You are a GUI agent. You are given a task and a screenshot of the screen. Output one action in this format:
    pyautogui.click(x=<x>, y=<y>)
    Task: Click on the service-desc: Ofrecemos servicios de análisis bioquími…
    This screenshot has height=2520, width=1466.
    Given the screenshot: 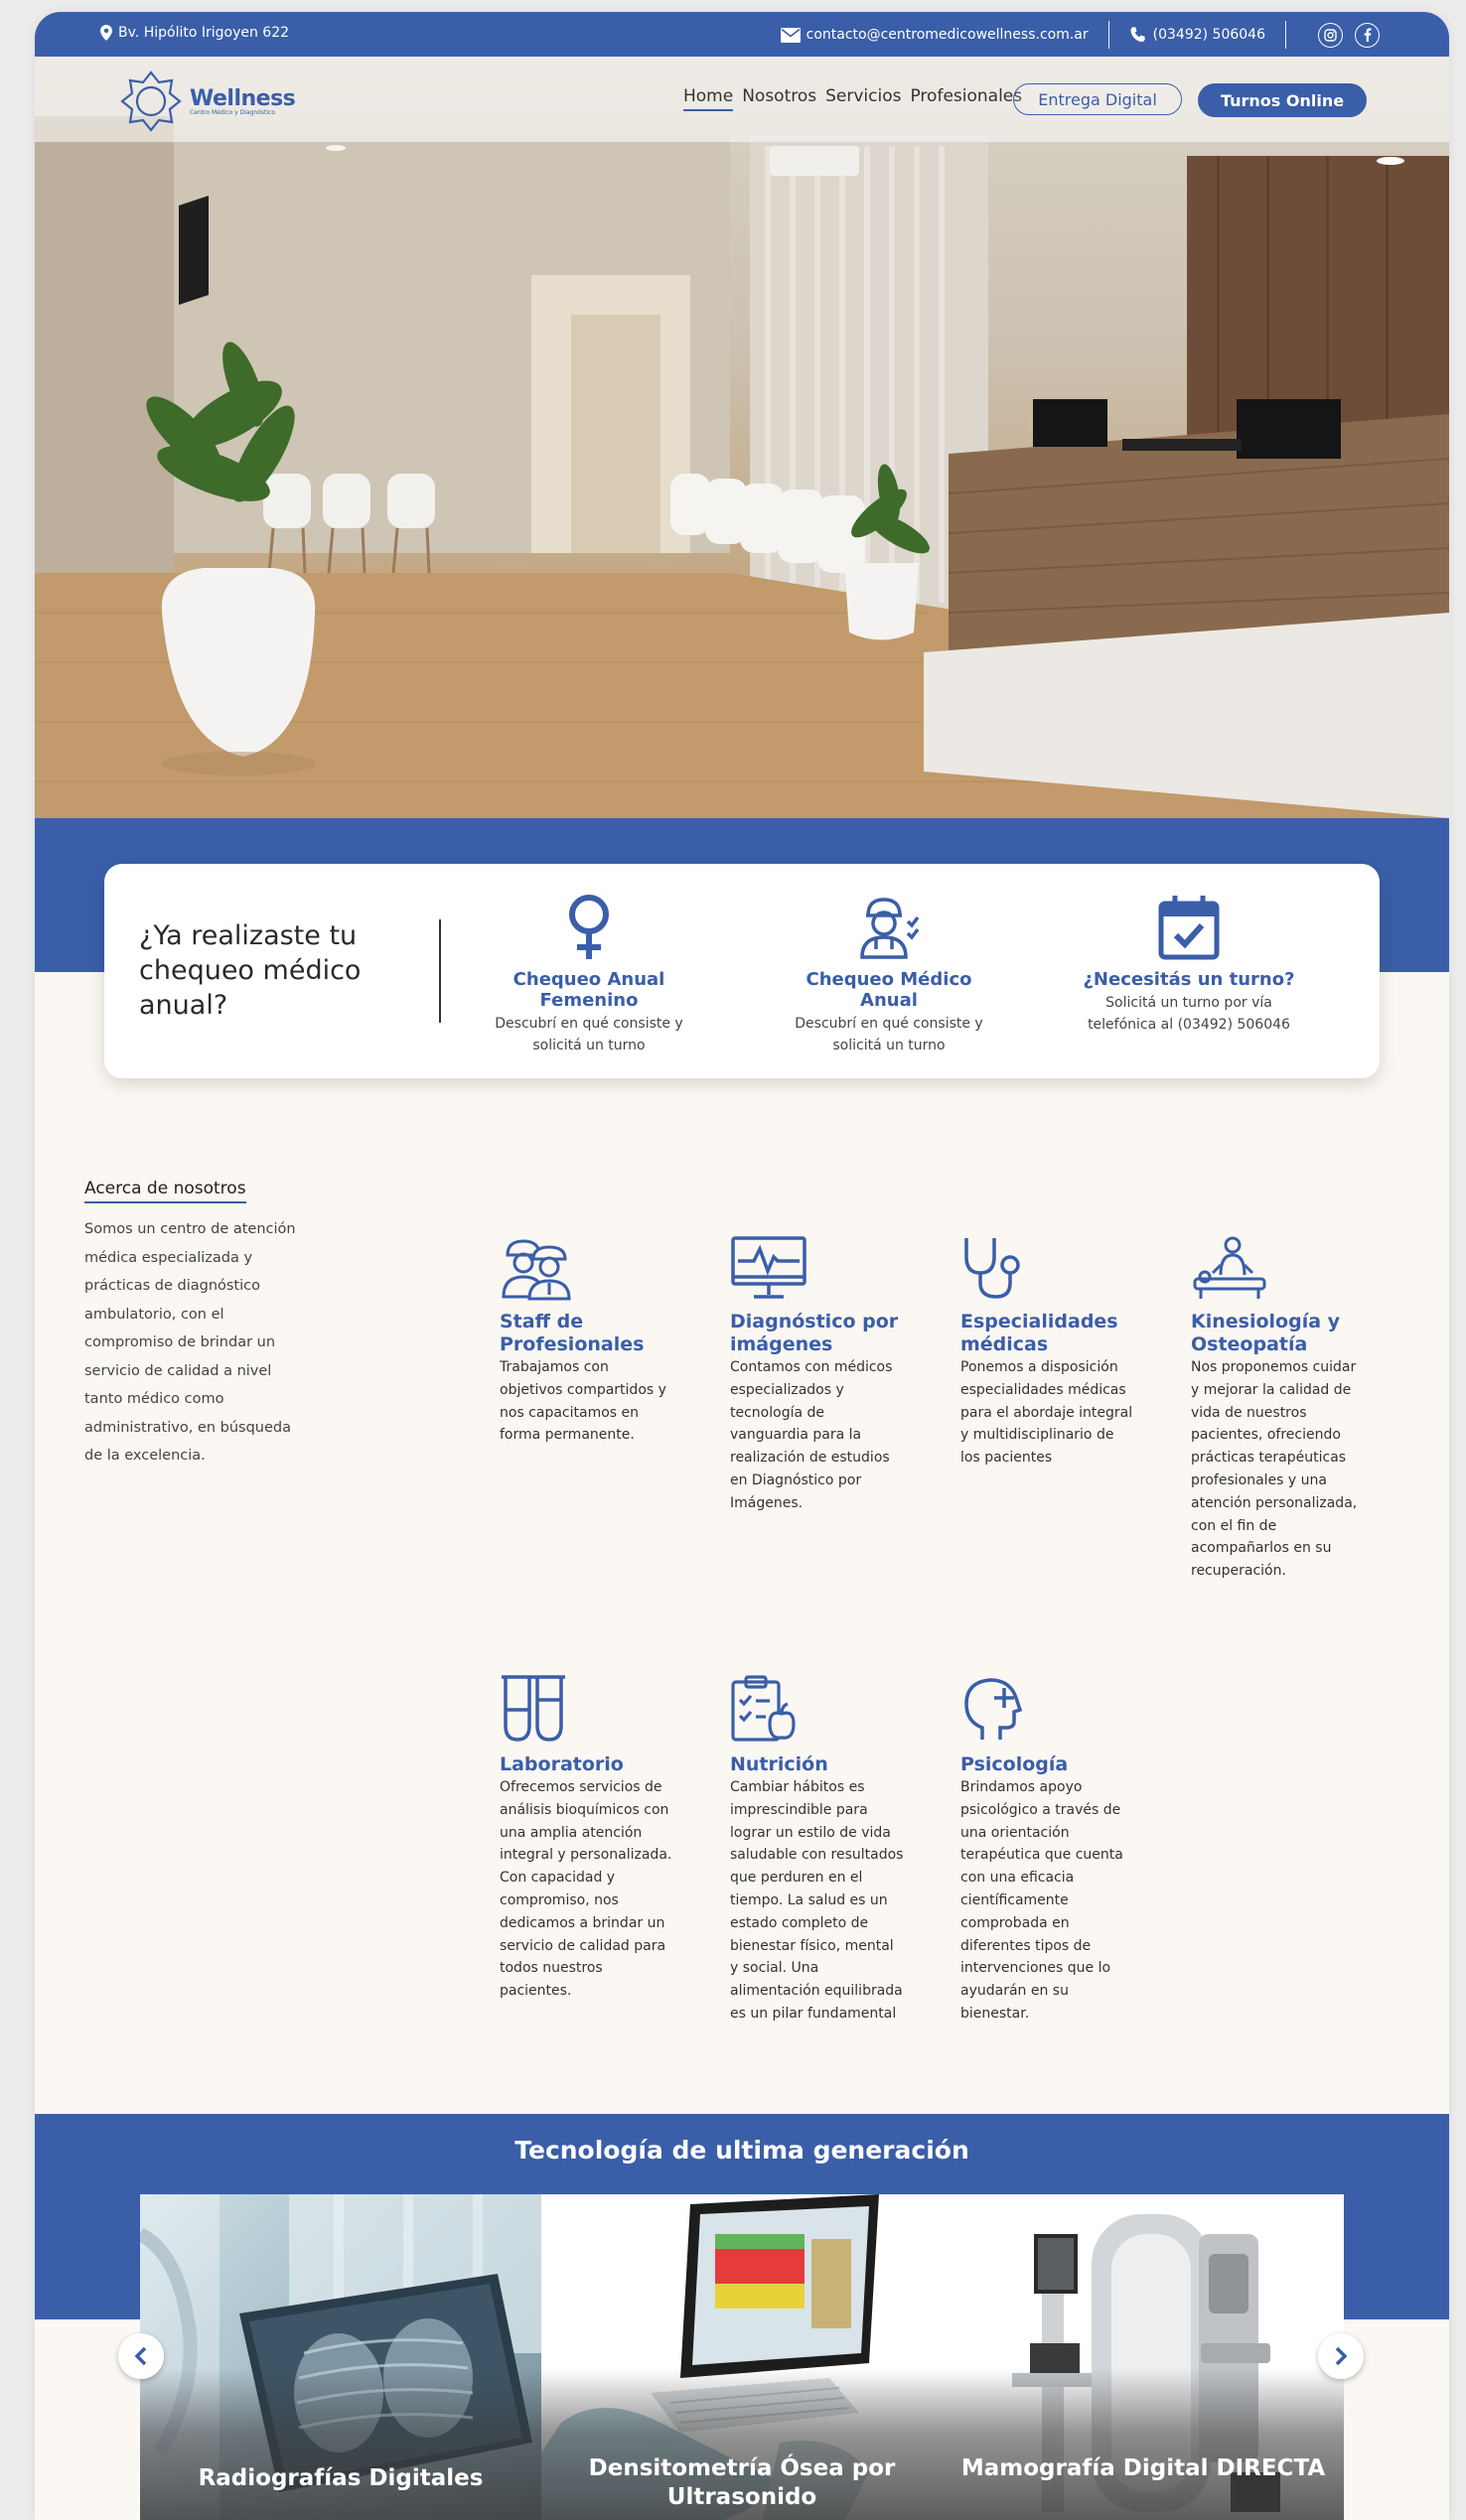 What is the action you would take?
    pyautogui.click(x=586, y=1889)
    